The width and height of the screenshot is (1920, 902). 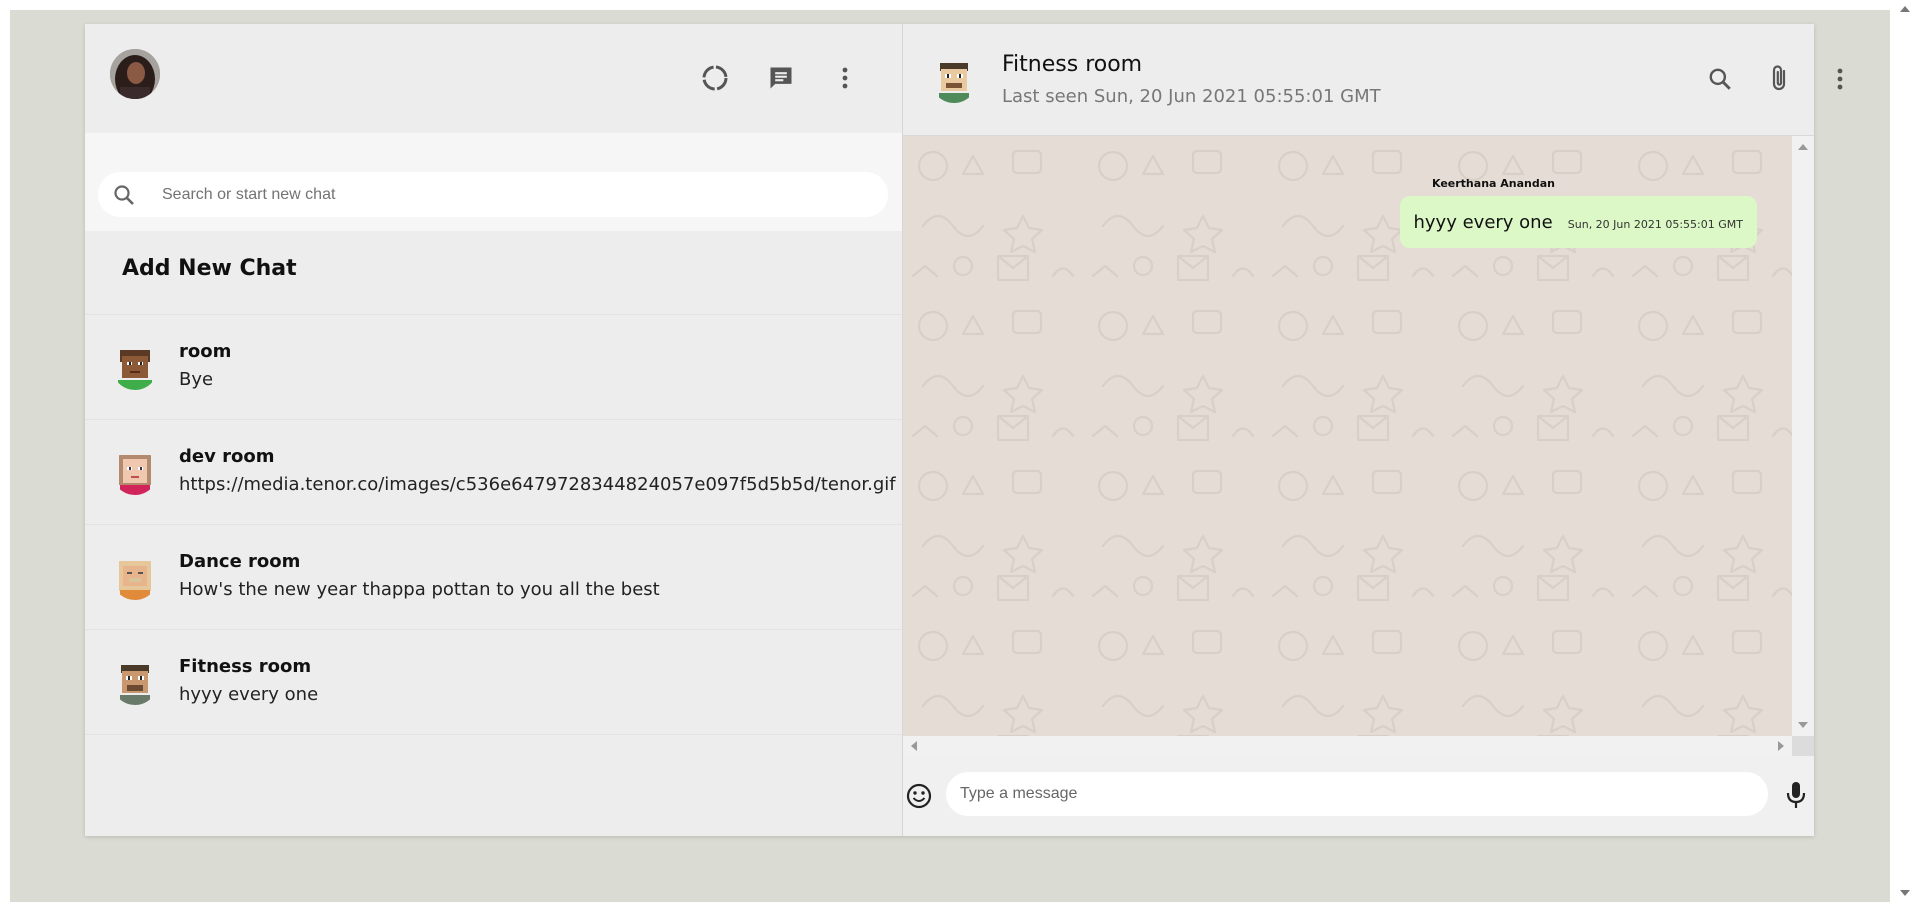 What do you see at coordinates (493, 682) in the screenshot?
I see `chat-list-item: Fitness room hyyy every one` at bounding box center [493, 682].